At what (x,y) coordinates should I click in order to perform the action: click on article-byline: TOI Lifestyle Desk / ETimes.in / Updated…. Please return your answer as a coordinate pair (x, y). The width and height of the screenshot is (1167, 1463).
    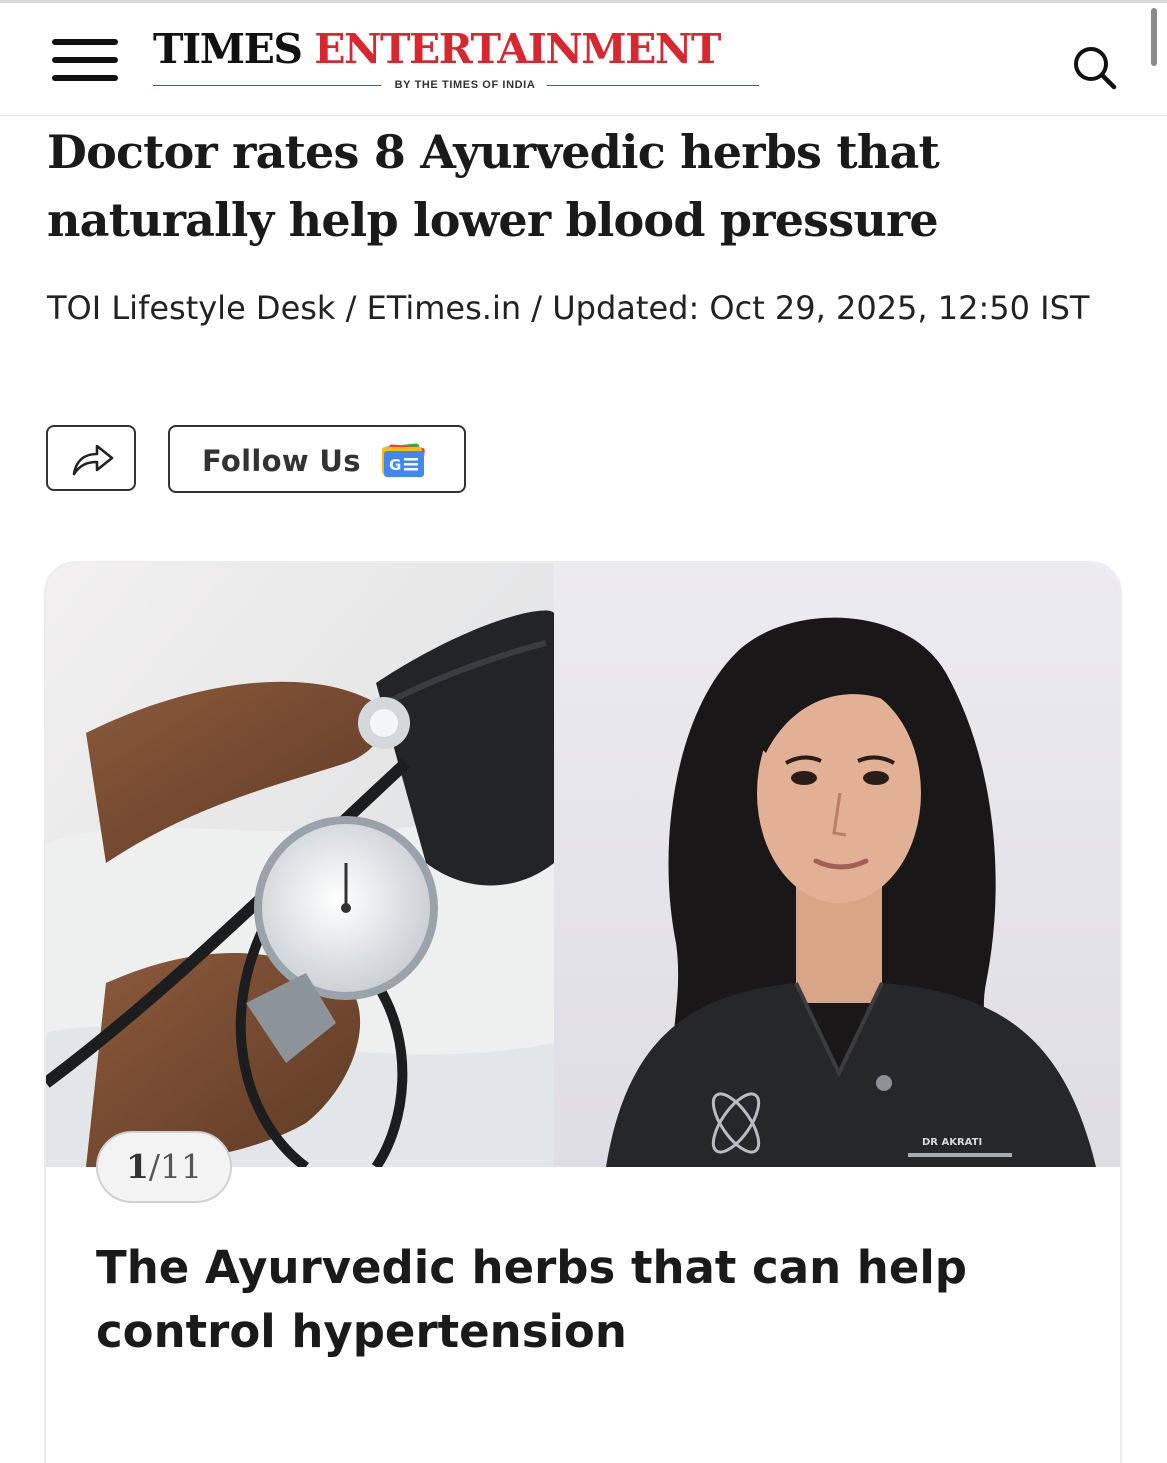
    Looking at the image, I should click on (568, 308).